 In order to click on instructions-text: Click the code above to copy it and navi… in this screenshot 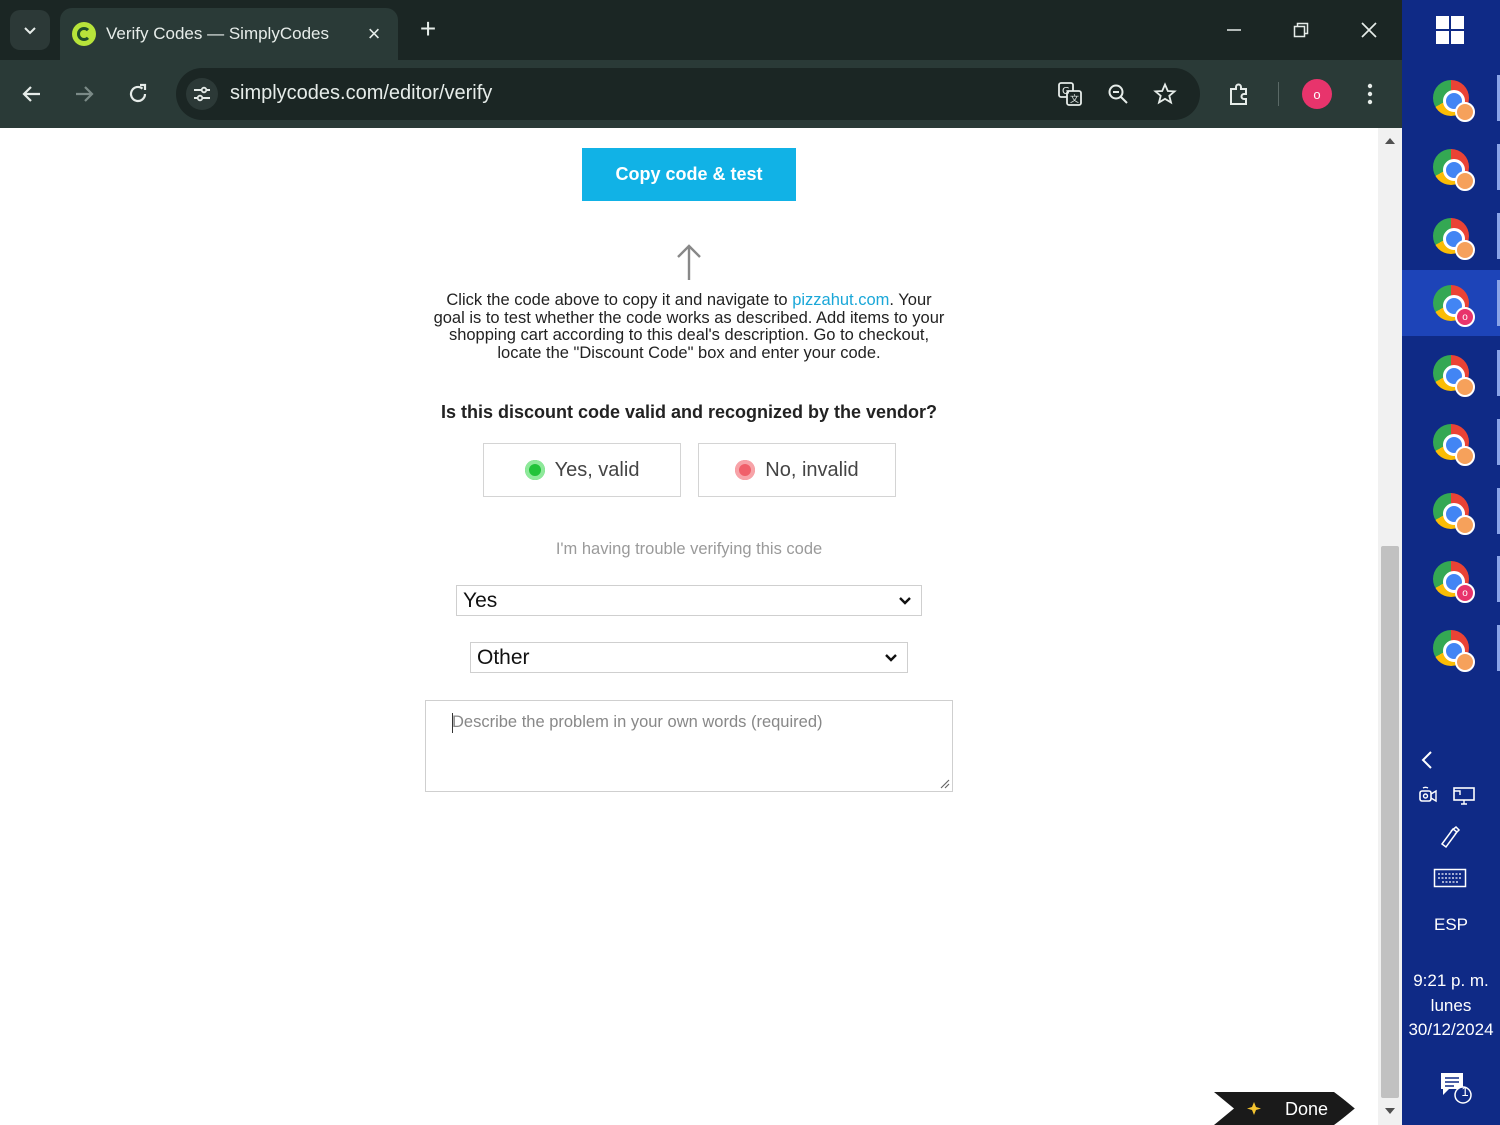, I will do `click(689, 326)`.